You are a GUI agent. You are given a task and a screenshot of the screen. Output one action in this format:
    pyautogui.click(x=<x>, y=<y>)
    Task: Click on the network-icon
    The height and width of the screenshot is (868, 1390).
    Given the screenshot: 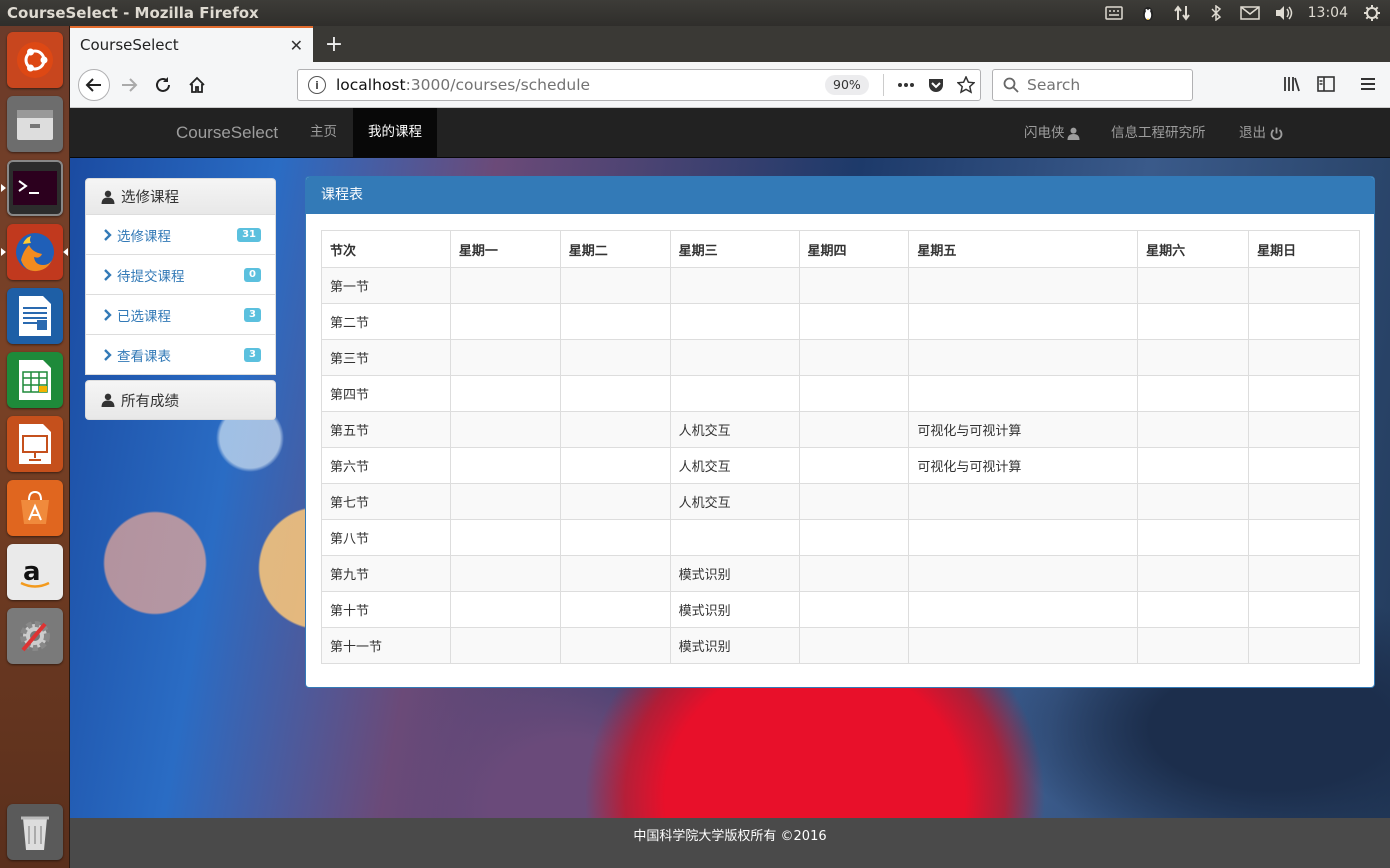 What is the action you would take?
    pyautogui.click(x=1182, y=13)
    